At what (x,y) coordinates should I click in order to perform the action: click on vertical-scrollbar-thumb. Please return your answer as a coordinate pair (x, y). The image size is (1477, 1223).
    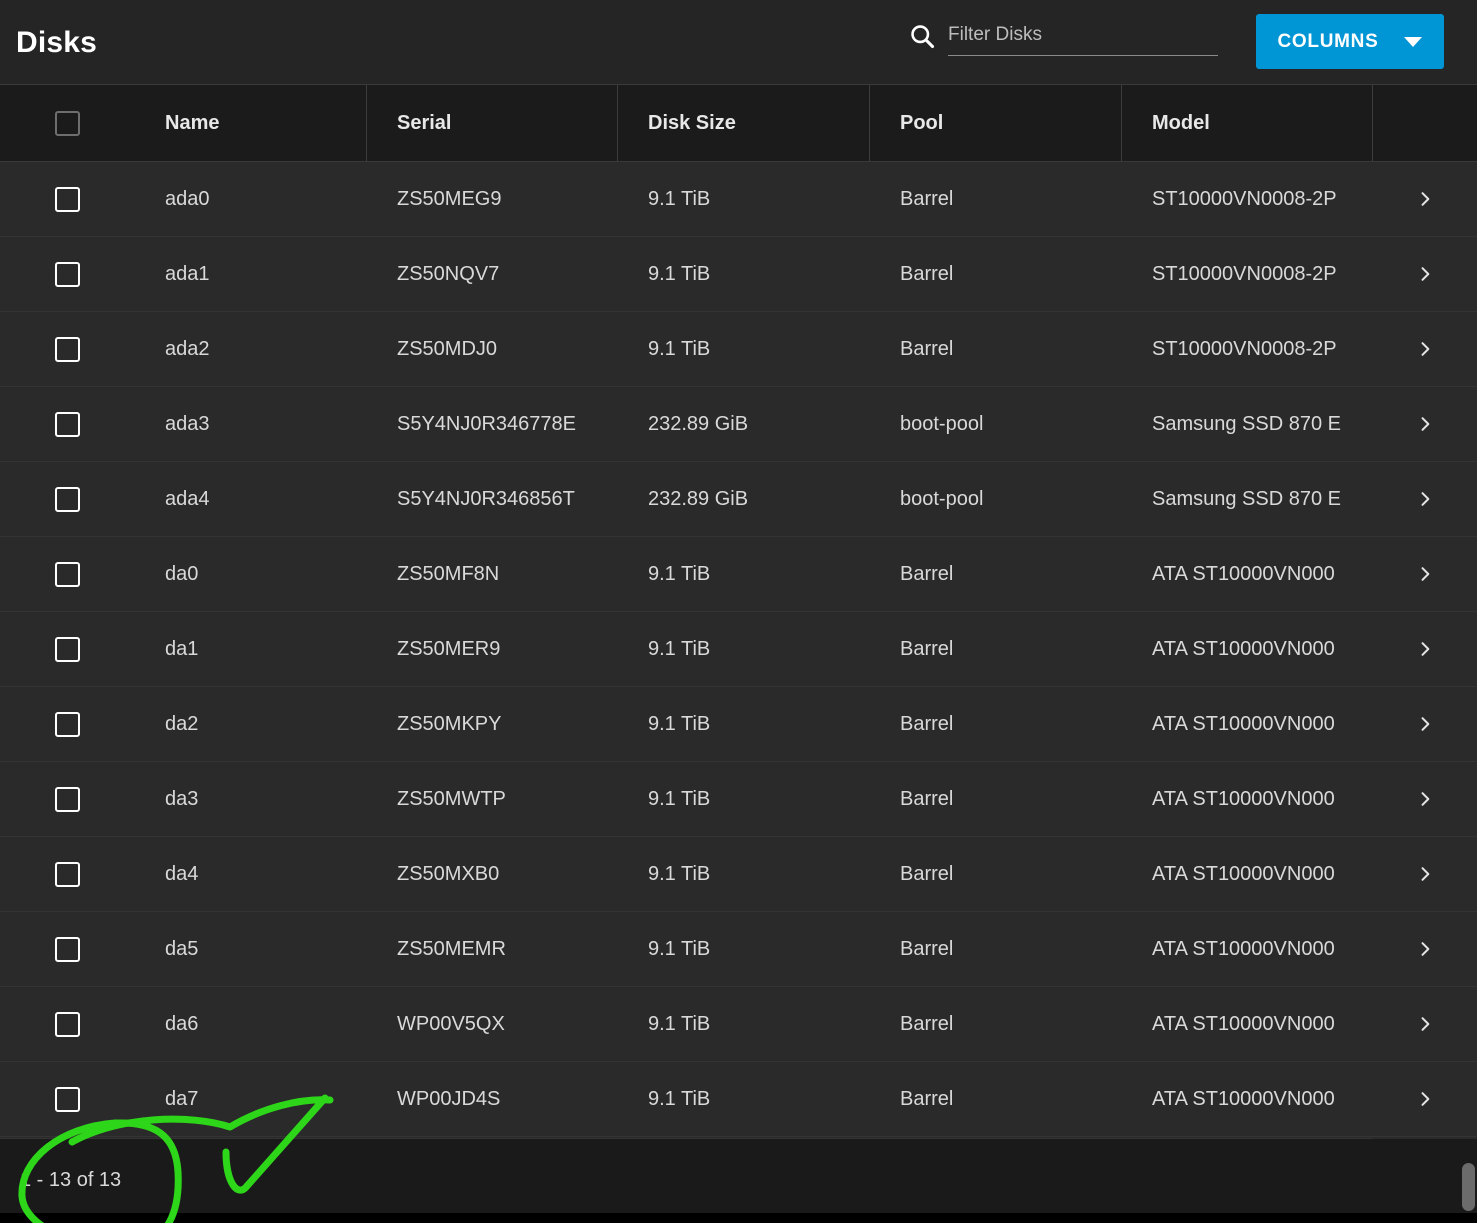
    Looking at the image, I should click on (1468, 1187).